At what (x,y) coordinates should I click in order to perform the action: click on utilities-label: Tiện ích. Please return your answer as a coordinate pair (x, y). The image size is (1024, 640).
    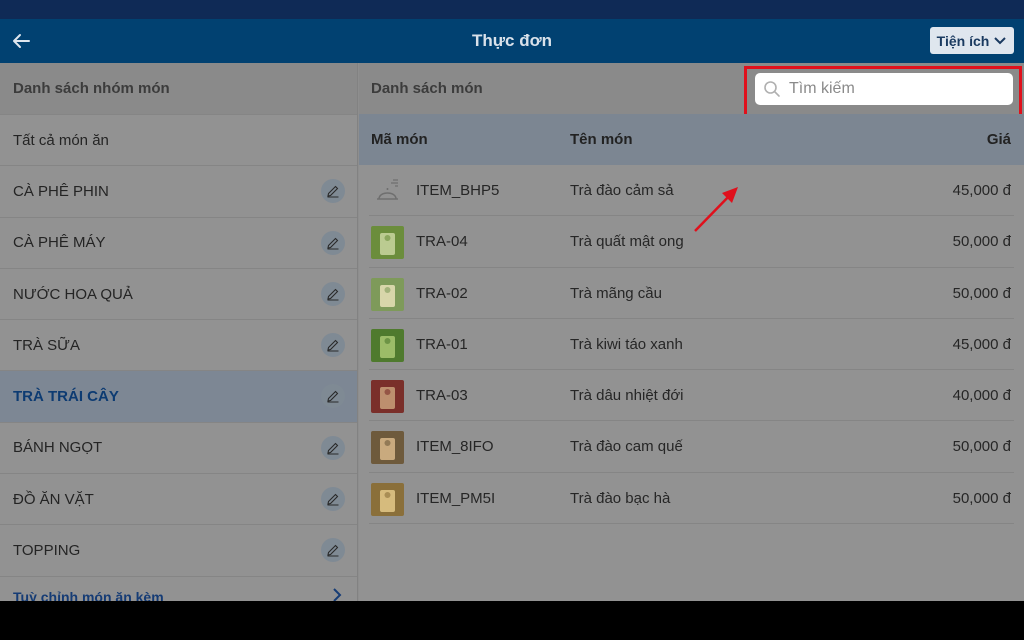
    Looking at the image, I should click on (963, 40).